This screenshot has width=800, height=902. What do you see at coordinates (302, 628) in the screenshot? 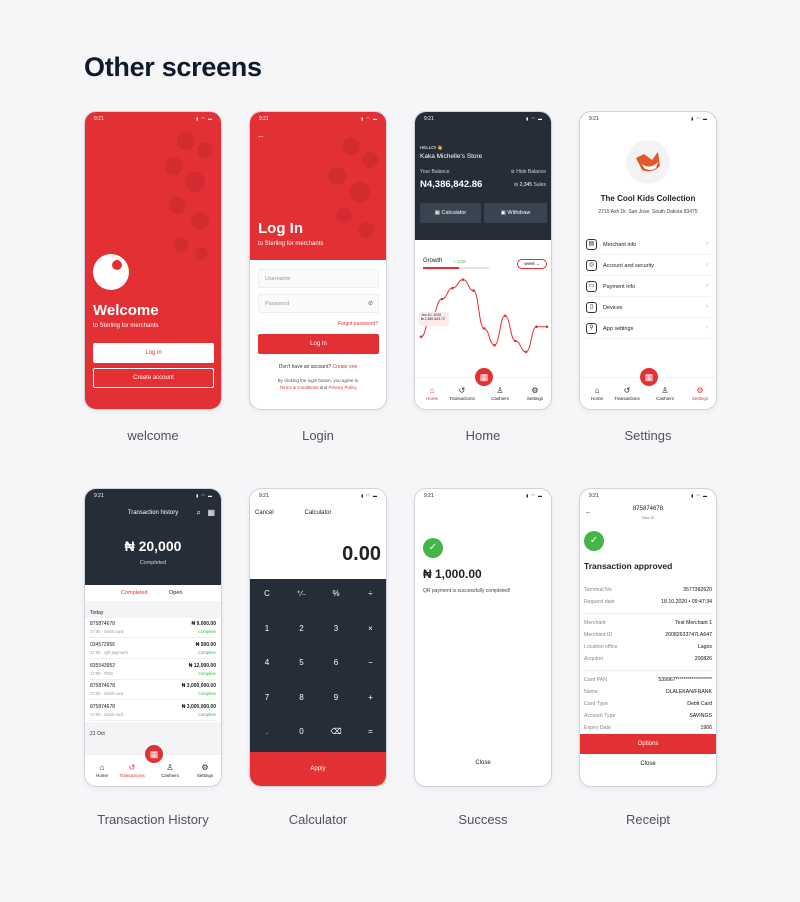
I see `calc-key: 2` at bounding box center [302, 628].